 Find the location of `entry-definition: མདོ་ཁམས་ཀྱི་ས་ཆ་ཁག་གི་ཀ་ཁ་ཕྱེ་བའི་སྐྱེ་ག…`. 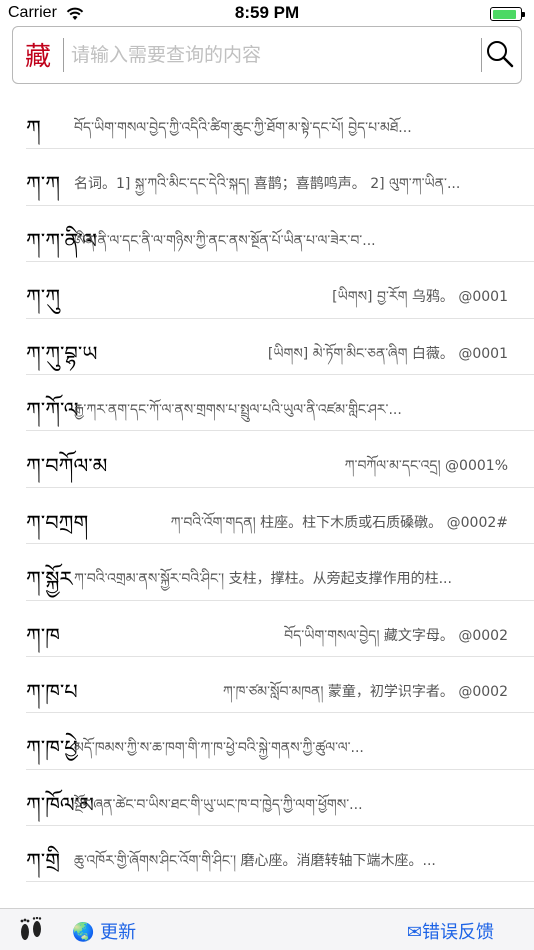

entry-definition: མདོ་ཁམས་ཀྱི་ས་ཆ་ཁག་གི་ཀ་ཁ་ཕྱེ་བའི་སྐྱེ་ག… is located at coordinates (219, 748).